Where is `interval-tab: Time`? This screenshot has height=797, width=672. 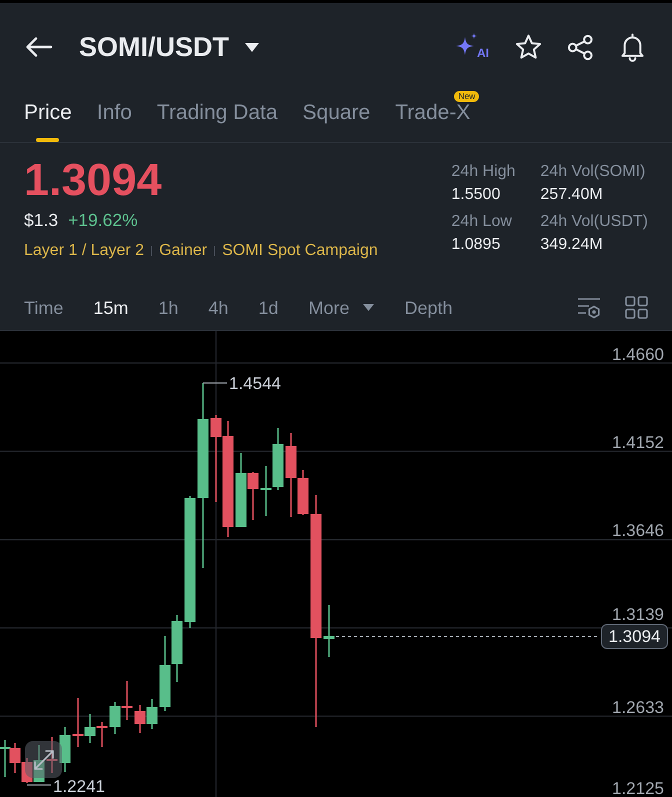 interval-tab: Time is located at coordinates (44, 308).